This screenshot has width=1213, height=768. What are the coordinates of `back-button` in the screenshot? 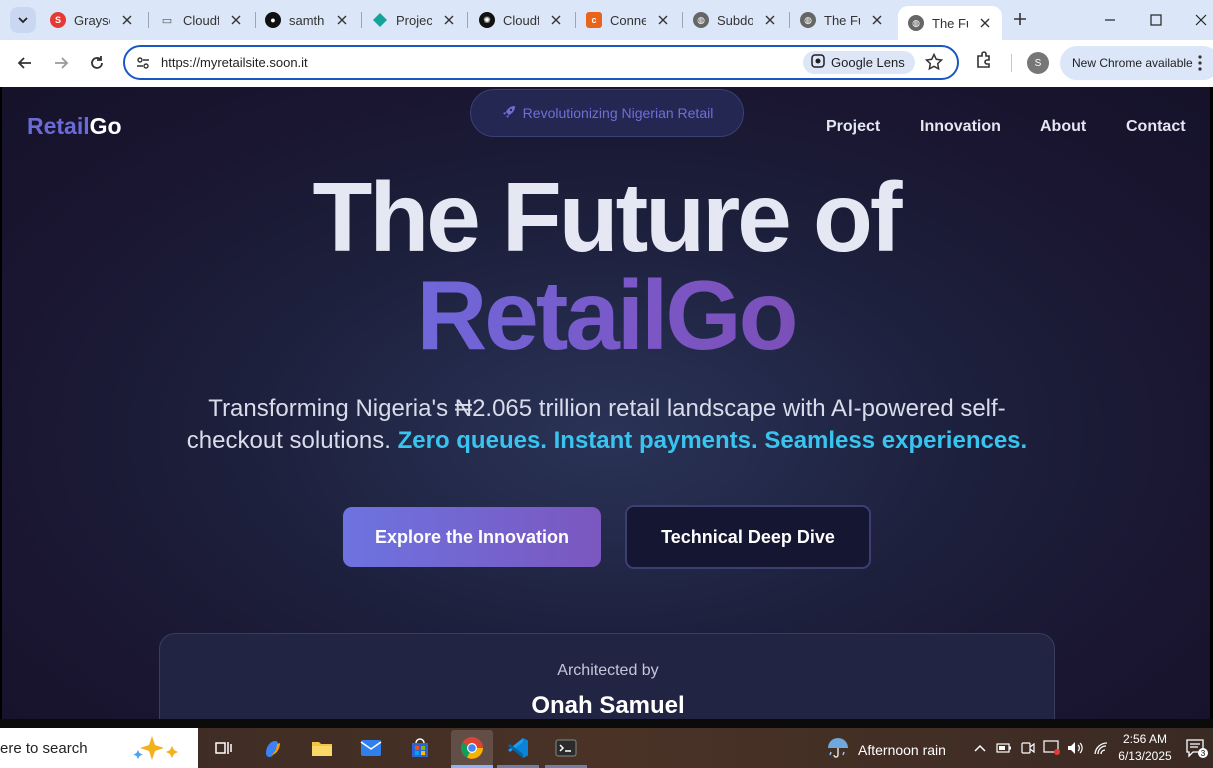 It's located at (25, 63).